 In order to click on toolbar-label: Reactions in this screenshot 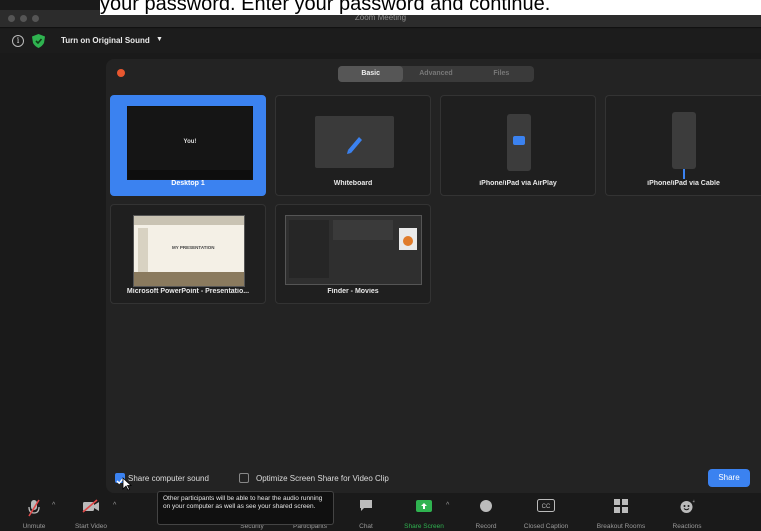, I will do `click(687, 526)`.